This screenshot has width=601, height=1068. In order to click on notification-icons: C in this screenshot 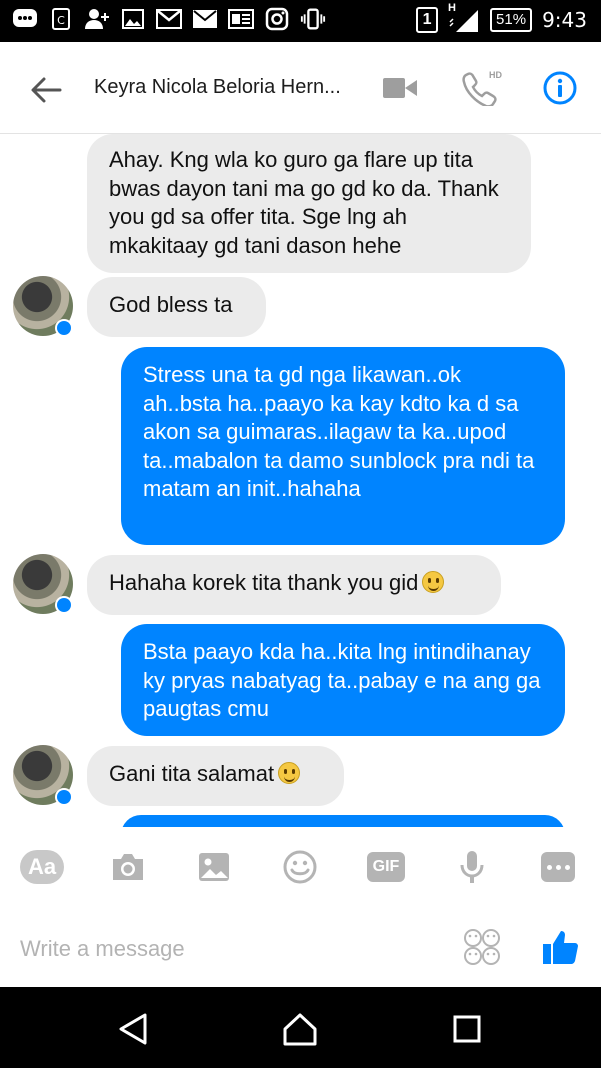, I will do `click(169, 19)`.